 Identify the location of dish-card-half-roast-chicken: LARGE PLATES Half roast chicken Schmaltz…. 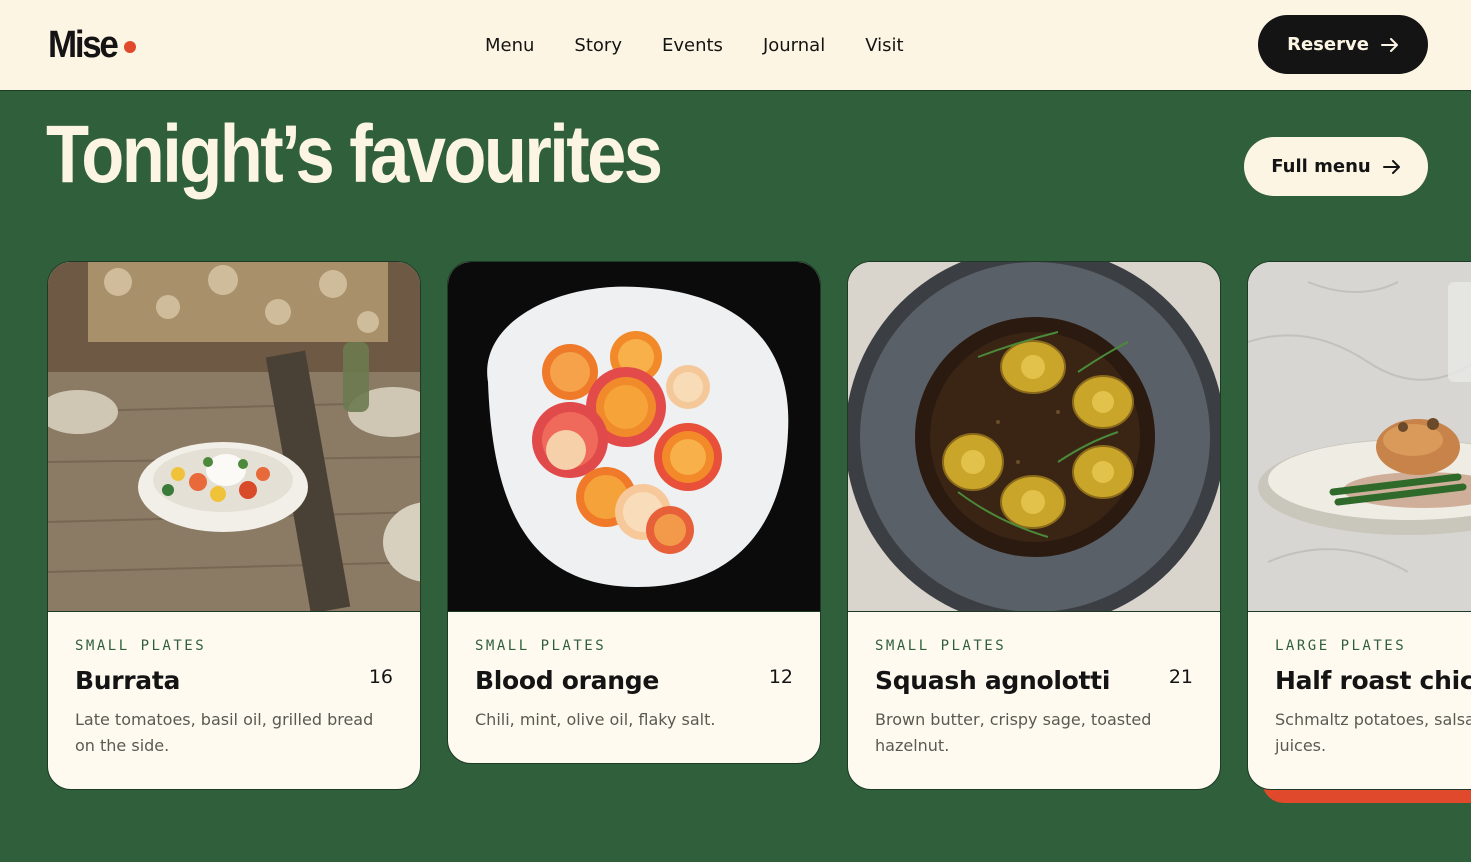
(1359, 525).